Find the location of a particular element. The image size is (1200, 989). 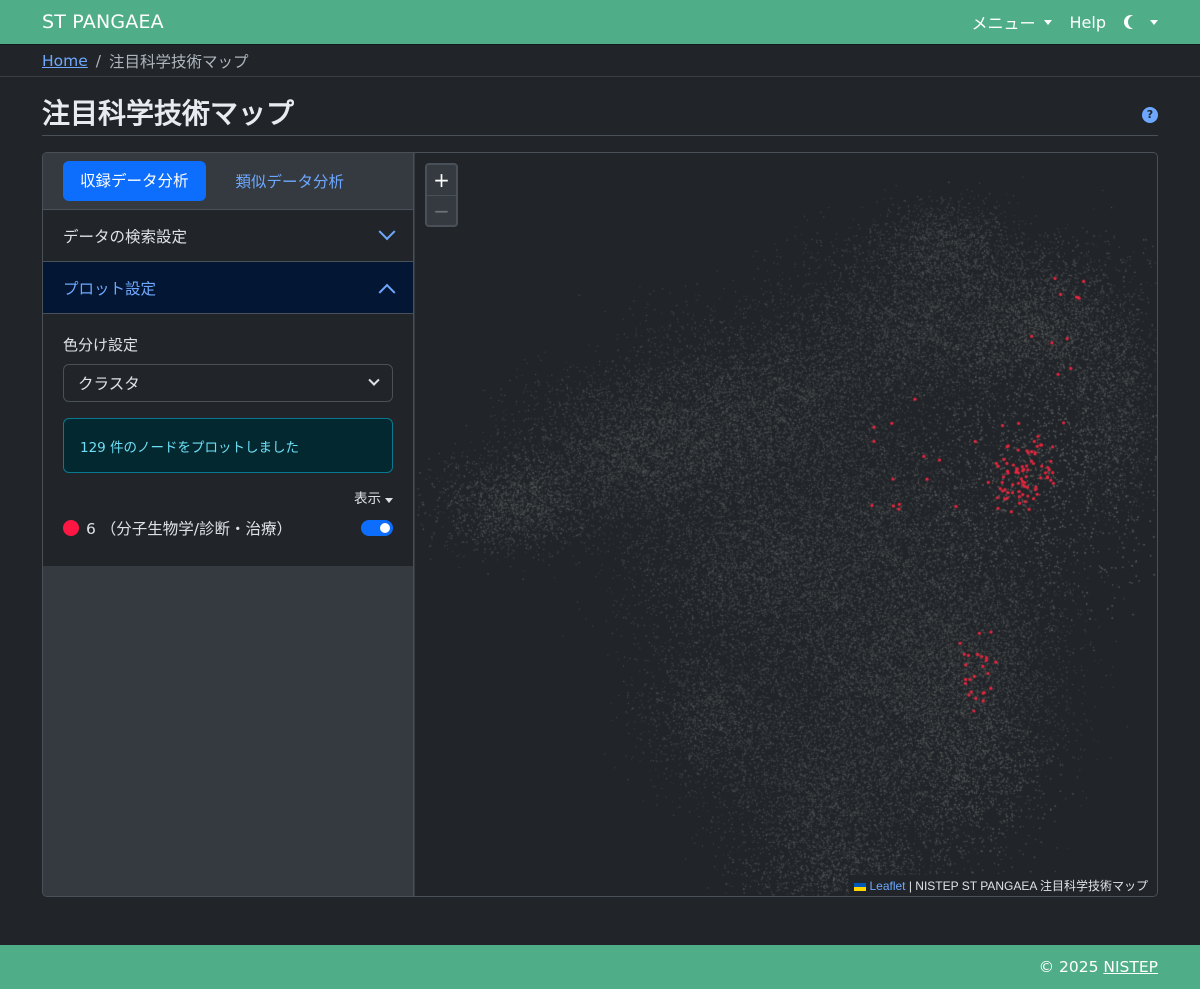

chevron-up-icon is located at coordinates (387, 292).